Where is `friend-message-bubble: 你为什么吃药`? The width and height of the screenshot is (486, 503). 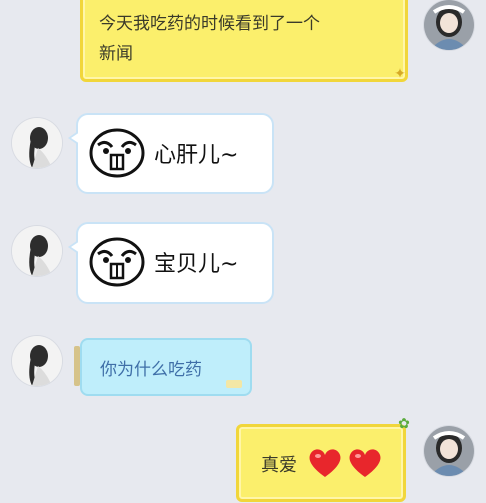
friend-message-bubble: 你为什么吃药 is located at coordinates (163, 367).